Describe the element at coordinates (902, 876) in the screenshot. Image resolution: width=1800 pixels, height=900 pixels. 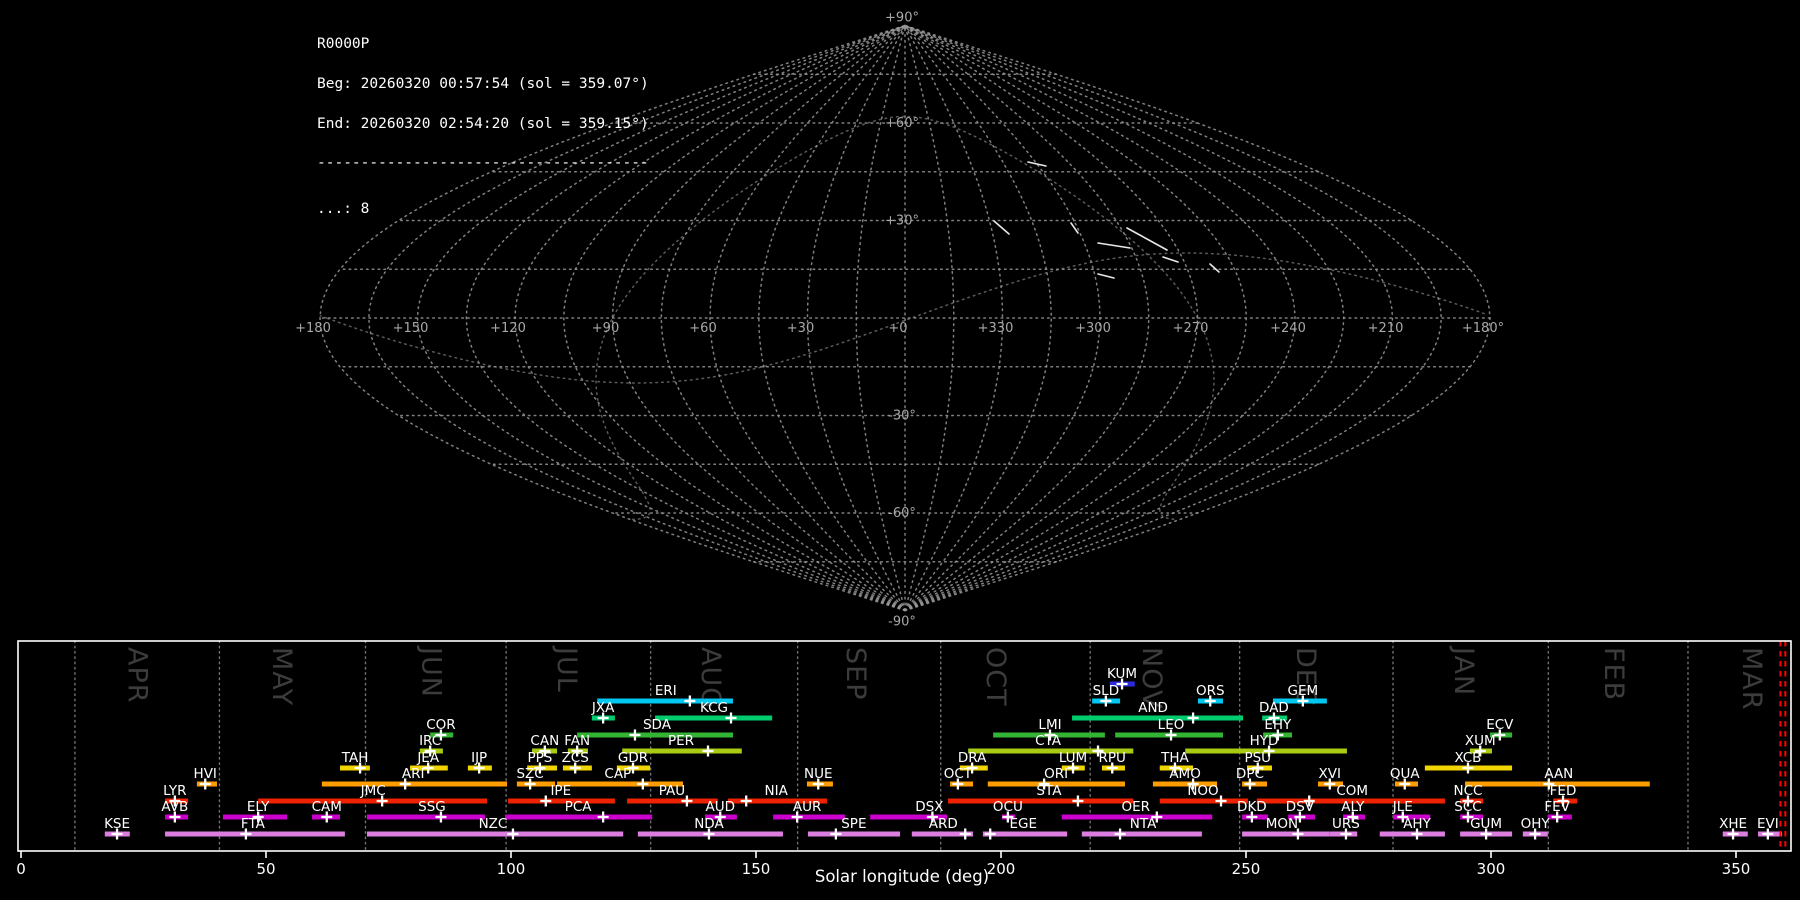
I see `x-axis-title: Solar longitude (deg)` at that location.